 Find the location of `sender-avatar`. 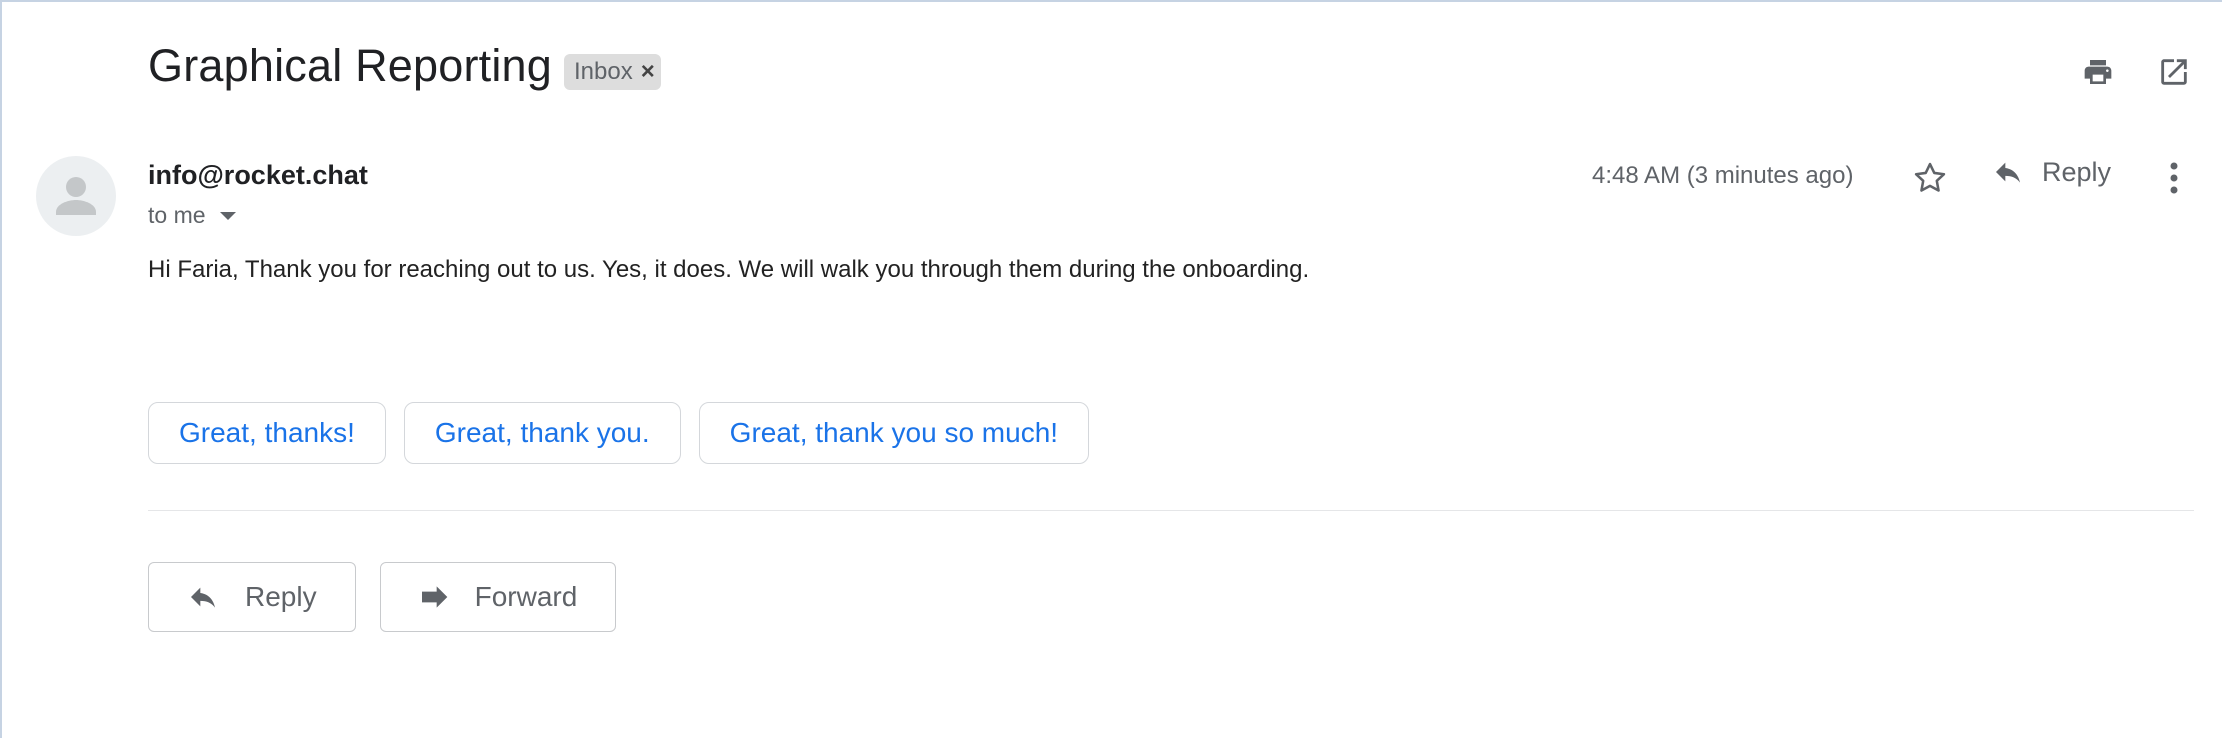

sender-avatar is located at coordinates (76, 196).